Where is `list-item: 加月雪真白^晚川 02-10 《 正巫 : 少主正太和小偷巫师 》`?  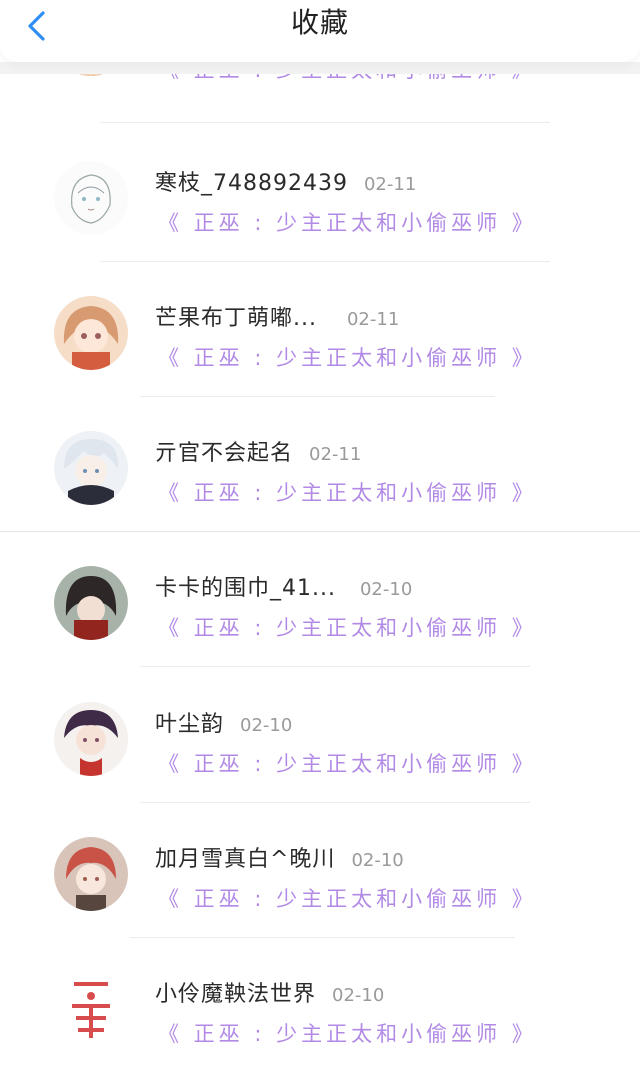 list-item: 加月雪真白^晚川 02-10 《 正巫 : 少主正太和小偷巫师 》 is located at coordinates (320, 870).